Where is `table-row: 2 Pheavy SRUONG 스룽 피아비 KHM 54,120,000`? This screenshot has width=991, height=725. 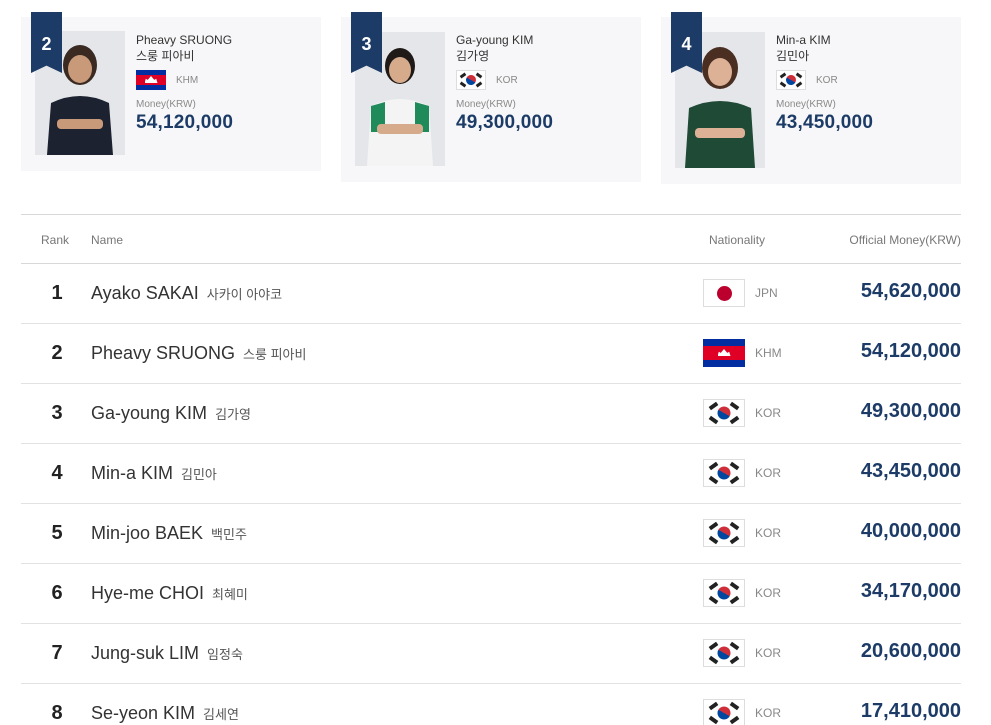 table-row: 2 Pheavy SRUONG 스룽 피아비 KHM 54,120,000 is located at coordinates (491, 354).